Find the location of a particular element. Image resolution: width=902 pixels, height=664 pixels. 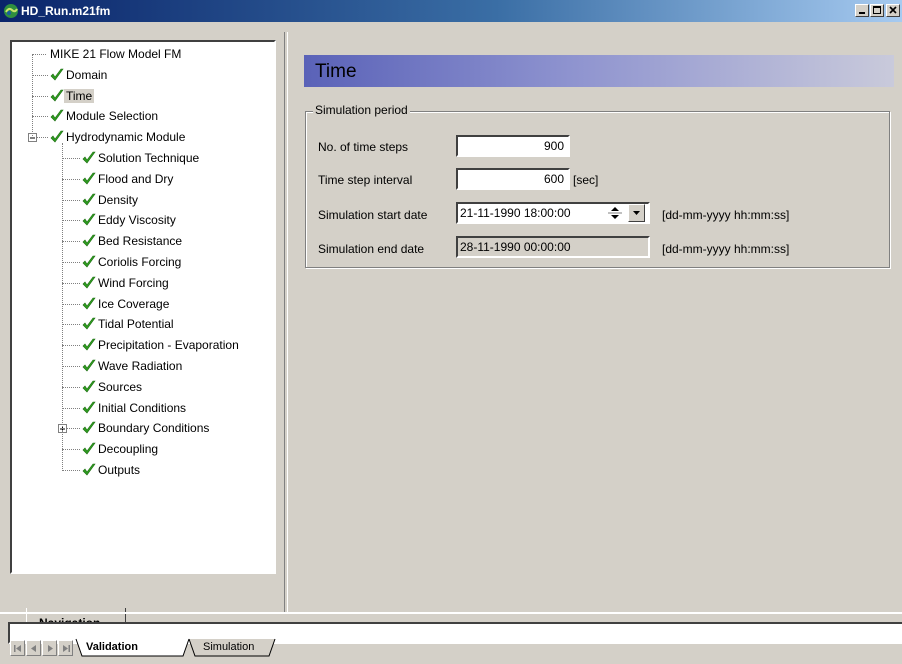

tab-simulation: Simulation is located at coordinates (238, 648).